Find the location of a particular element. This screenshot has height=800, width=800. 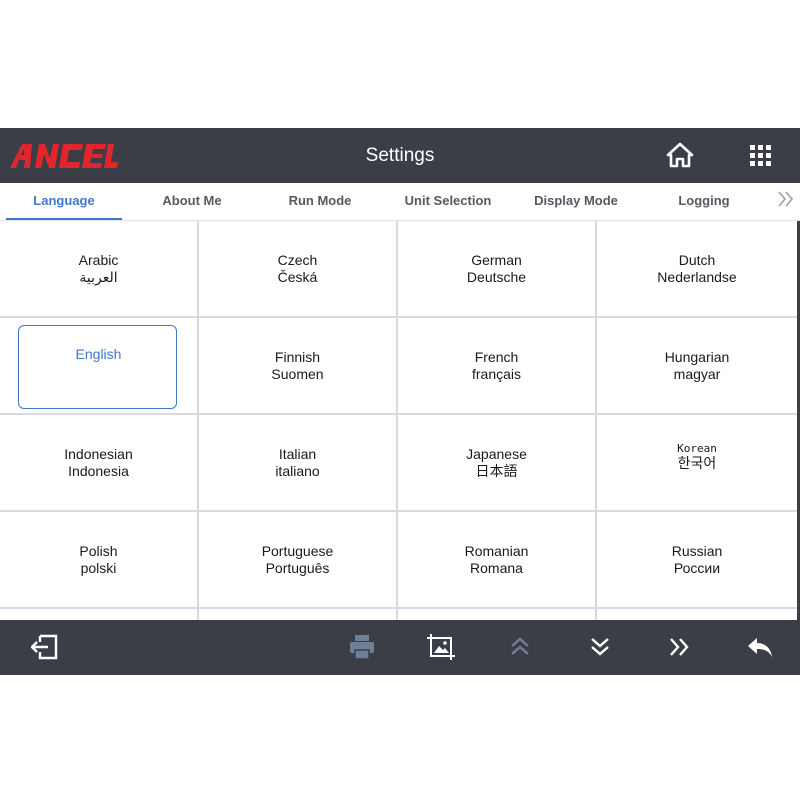

language-native-name: 한국어 is located at coordinates (697, 463).